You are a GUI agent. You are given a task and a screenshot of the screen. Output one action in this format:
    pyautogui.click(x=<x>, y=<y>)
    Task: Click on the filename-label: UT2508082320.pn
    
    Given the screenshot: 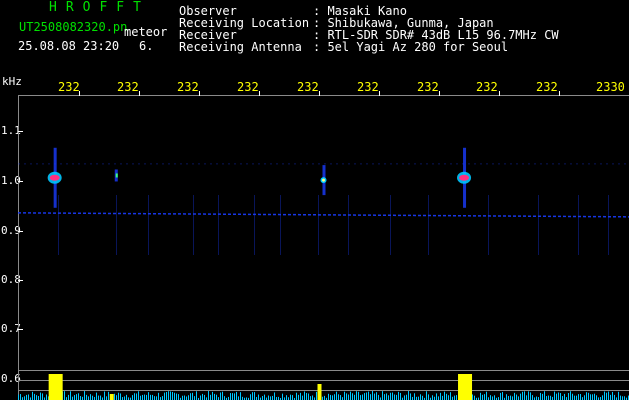 What is the action you would take?
    pyautogui.click(x=73, y=27)
    